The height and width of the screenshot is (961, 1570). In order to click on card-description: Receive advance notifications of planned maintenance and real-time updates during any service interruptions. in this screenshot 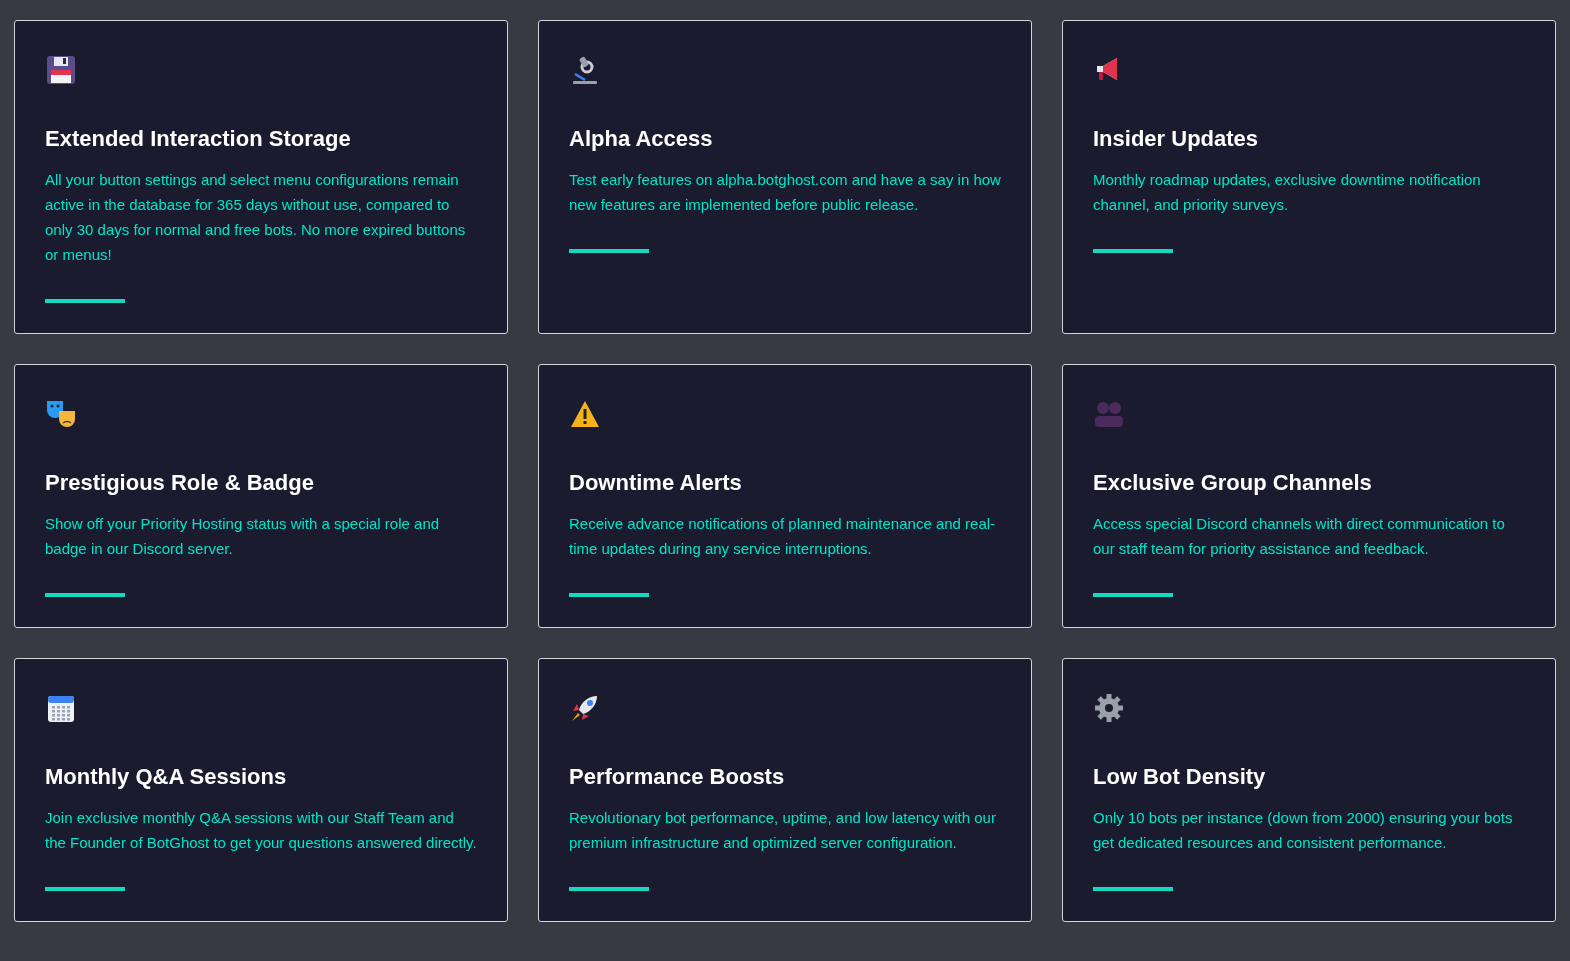, I will do `click(783, 536)`.